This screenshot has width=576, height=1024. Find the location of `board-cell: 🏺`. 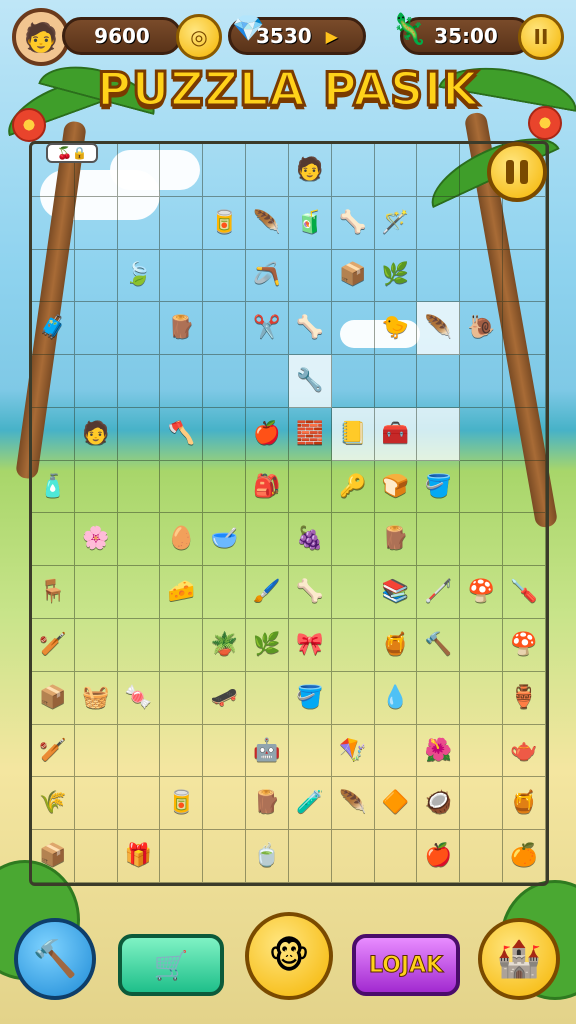

board-cell: 🏺 is located at coordinates (524, 698).